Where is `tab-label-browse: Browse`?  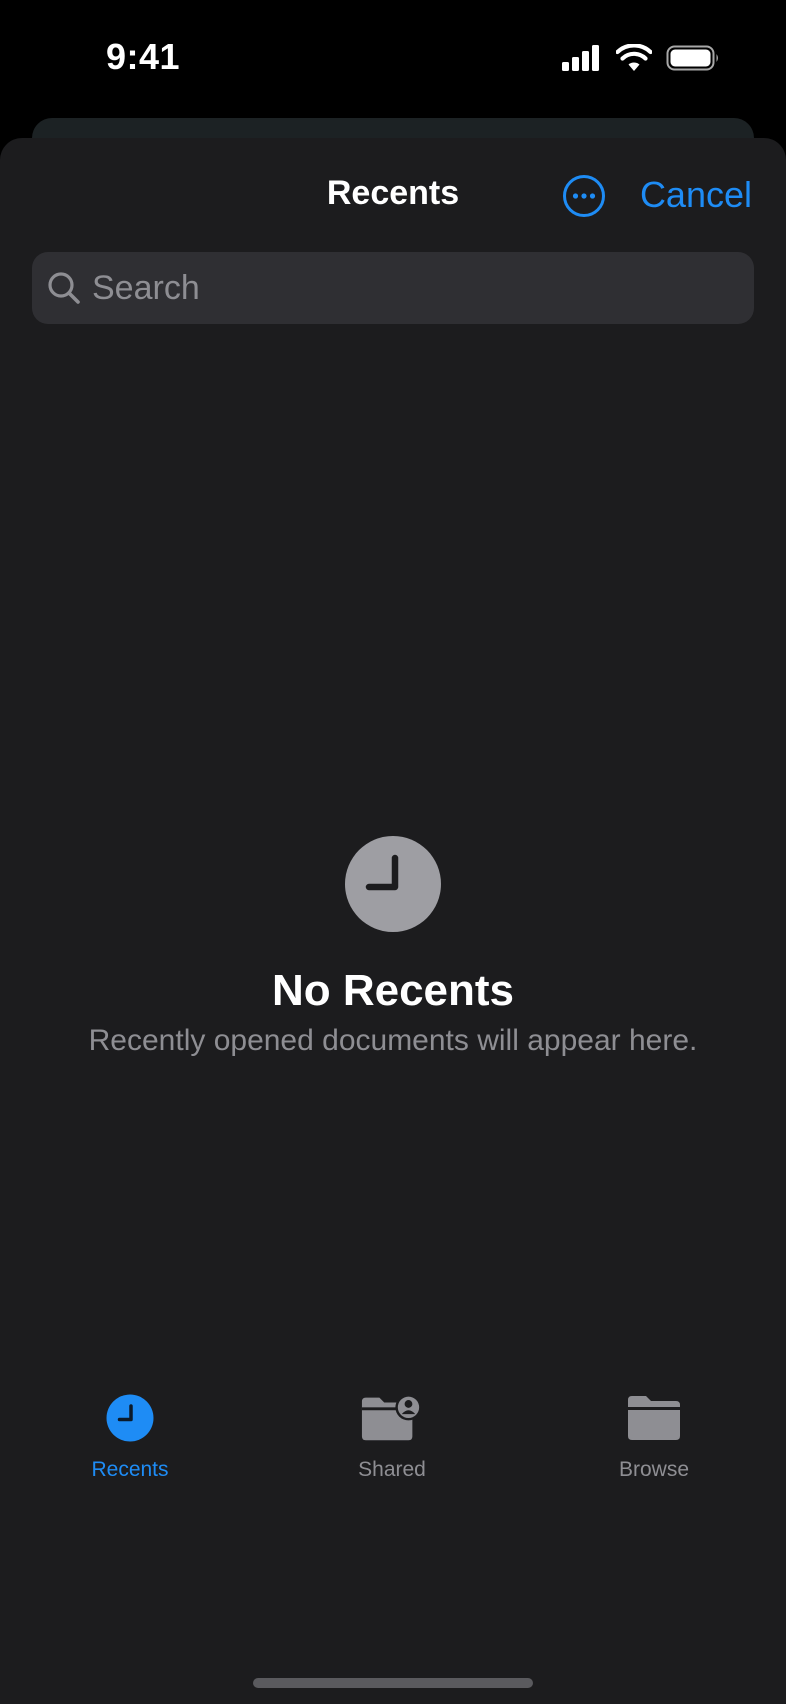 tab-label-browse: Browse is located at coordinates (654, 1469).